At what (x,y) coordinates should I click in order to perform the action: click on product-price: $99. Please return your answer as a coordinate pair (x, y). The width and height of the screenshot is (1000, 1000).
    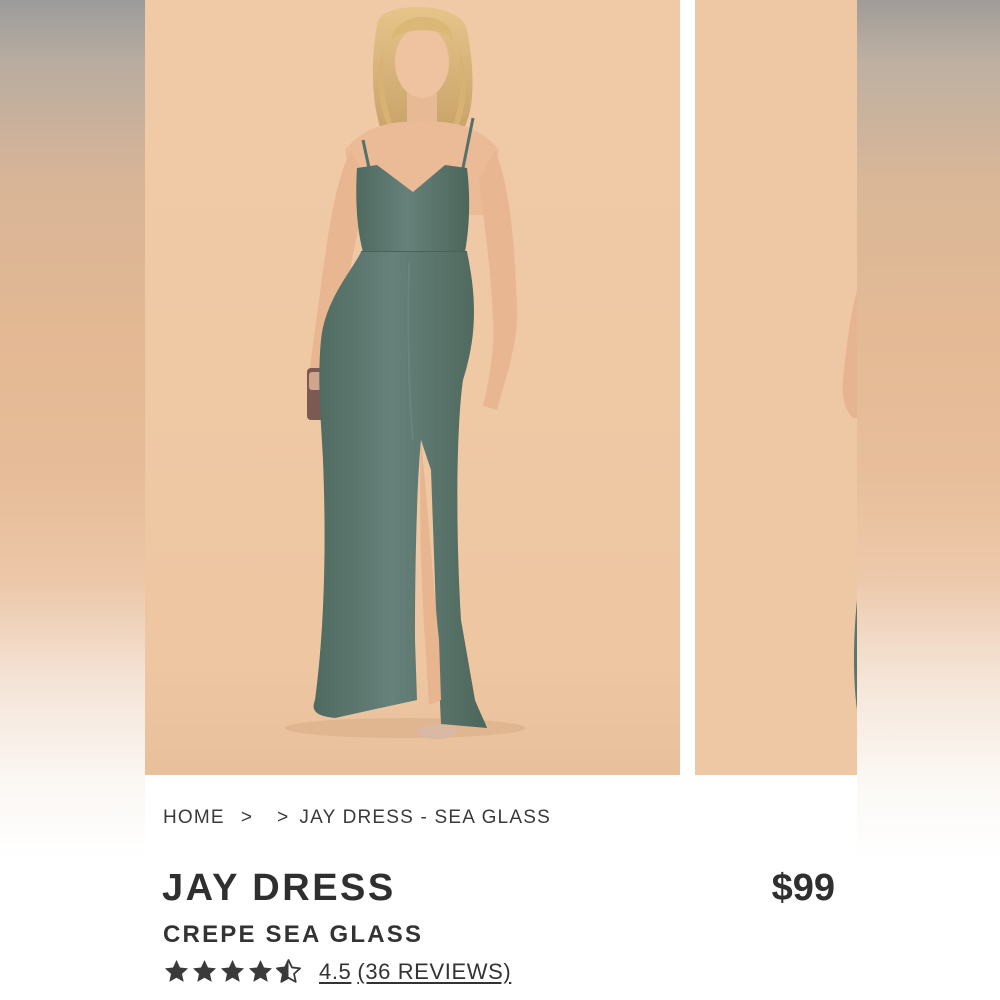
    Looking at the image, I should click on (803, 888).